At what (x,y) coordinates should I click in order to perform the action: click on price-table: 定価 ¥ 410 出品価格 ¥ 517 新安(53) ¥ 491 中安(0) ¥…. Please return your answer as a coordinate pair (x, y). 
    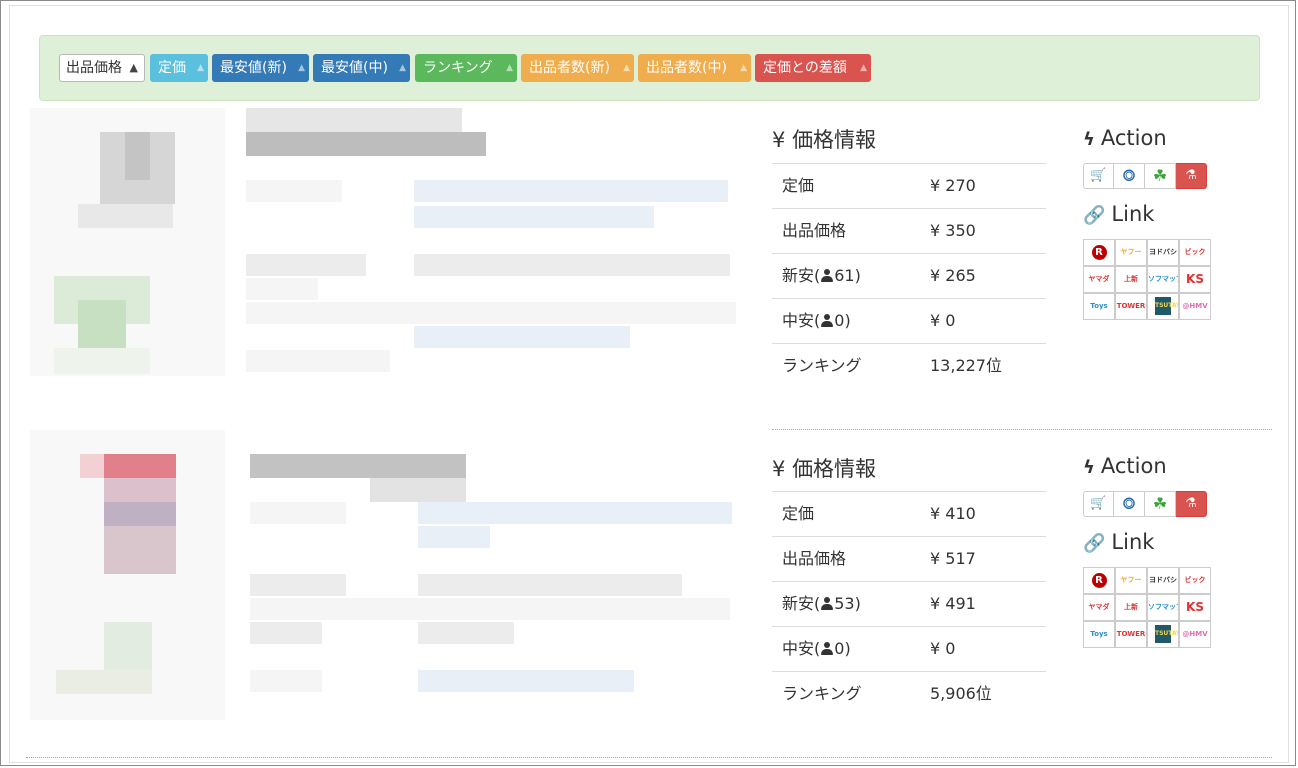
    Looking at the image, I should click on (909, 603).